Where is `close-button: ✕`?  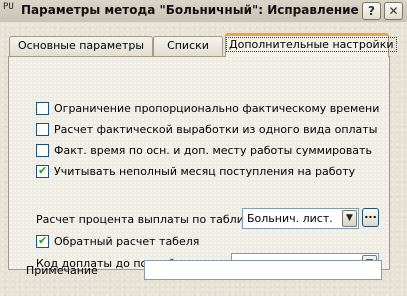
close-button: ✕ is located at coordinates (393, 11).